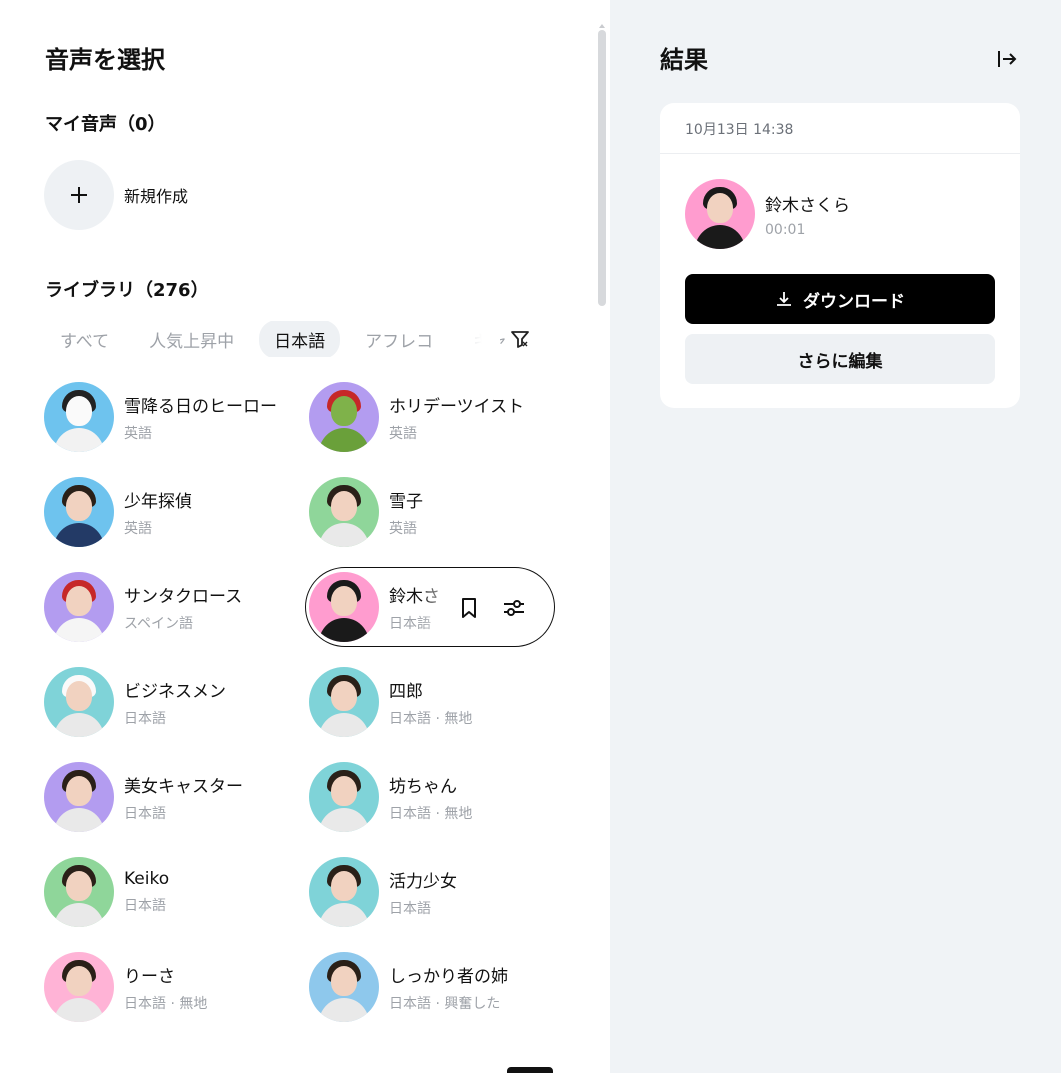 Image resolution: width=1061 pixels, height=1073 pixels. I want to click on boy-detective-avatar, so click(79, 512).